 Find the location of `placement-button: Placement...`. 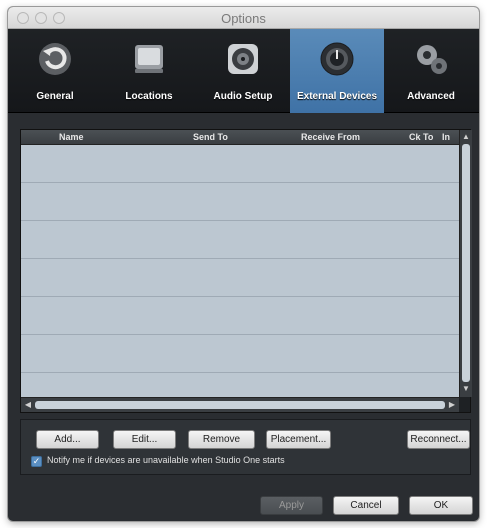

placement-button: Placement... is located at coordinates (298, 439).